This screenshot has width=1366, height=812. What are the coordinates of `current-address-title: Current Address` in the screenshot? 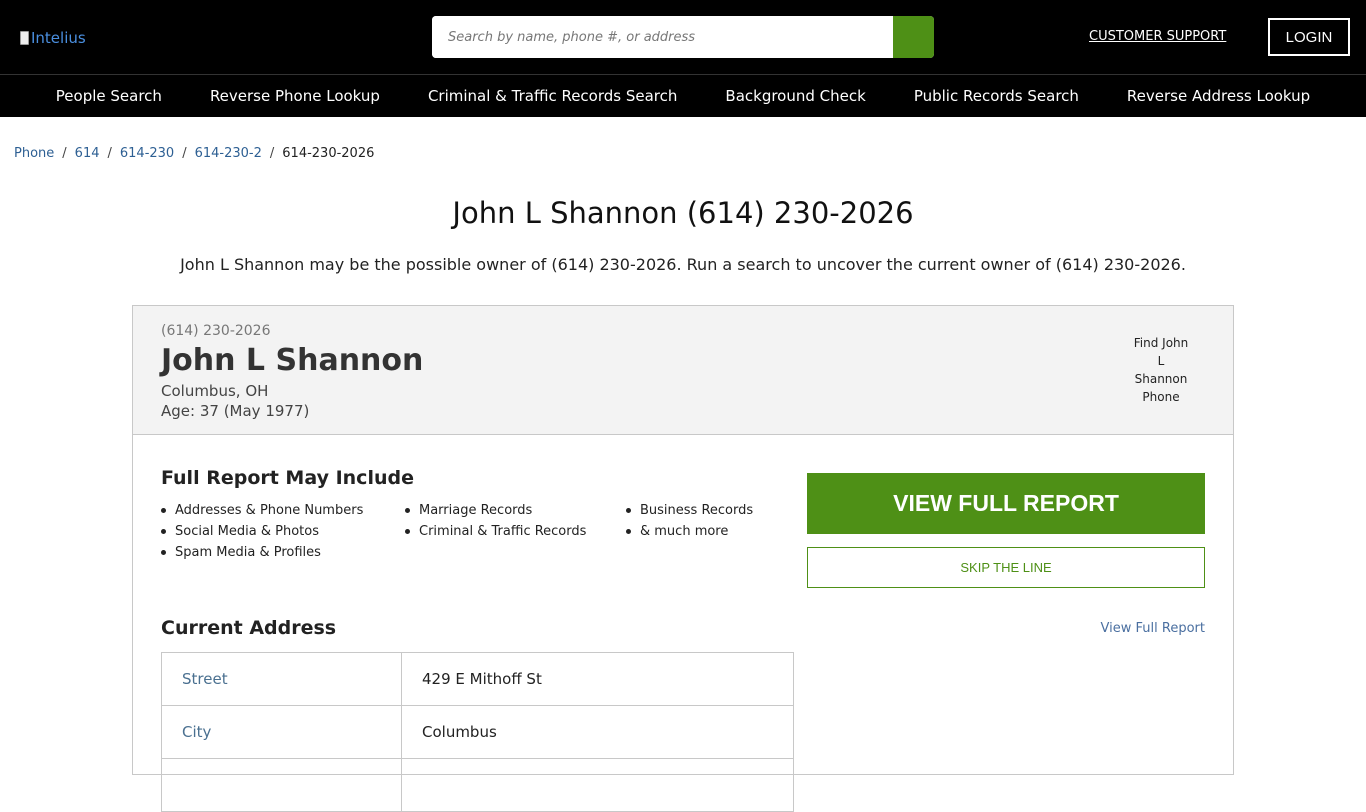 It's located at (249, 628).